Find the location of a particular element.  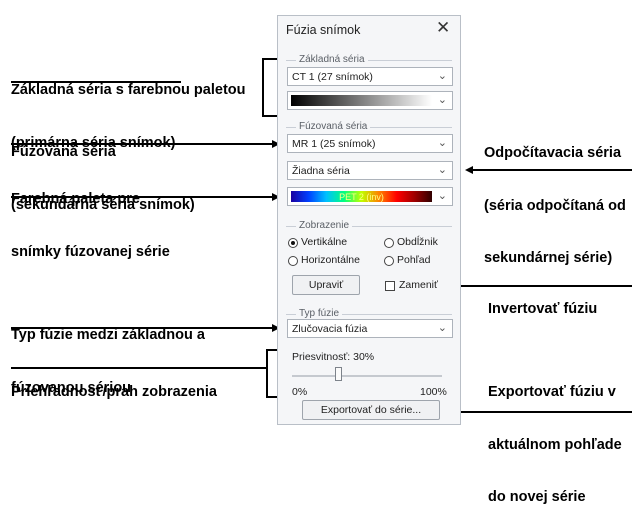

annotation-fusion-type-line1: Typ fúzie medzi základnou a is located at coordinates (108, 335).